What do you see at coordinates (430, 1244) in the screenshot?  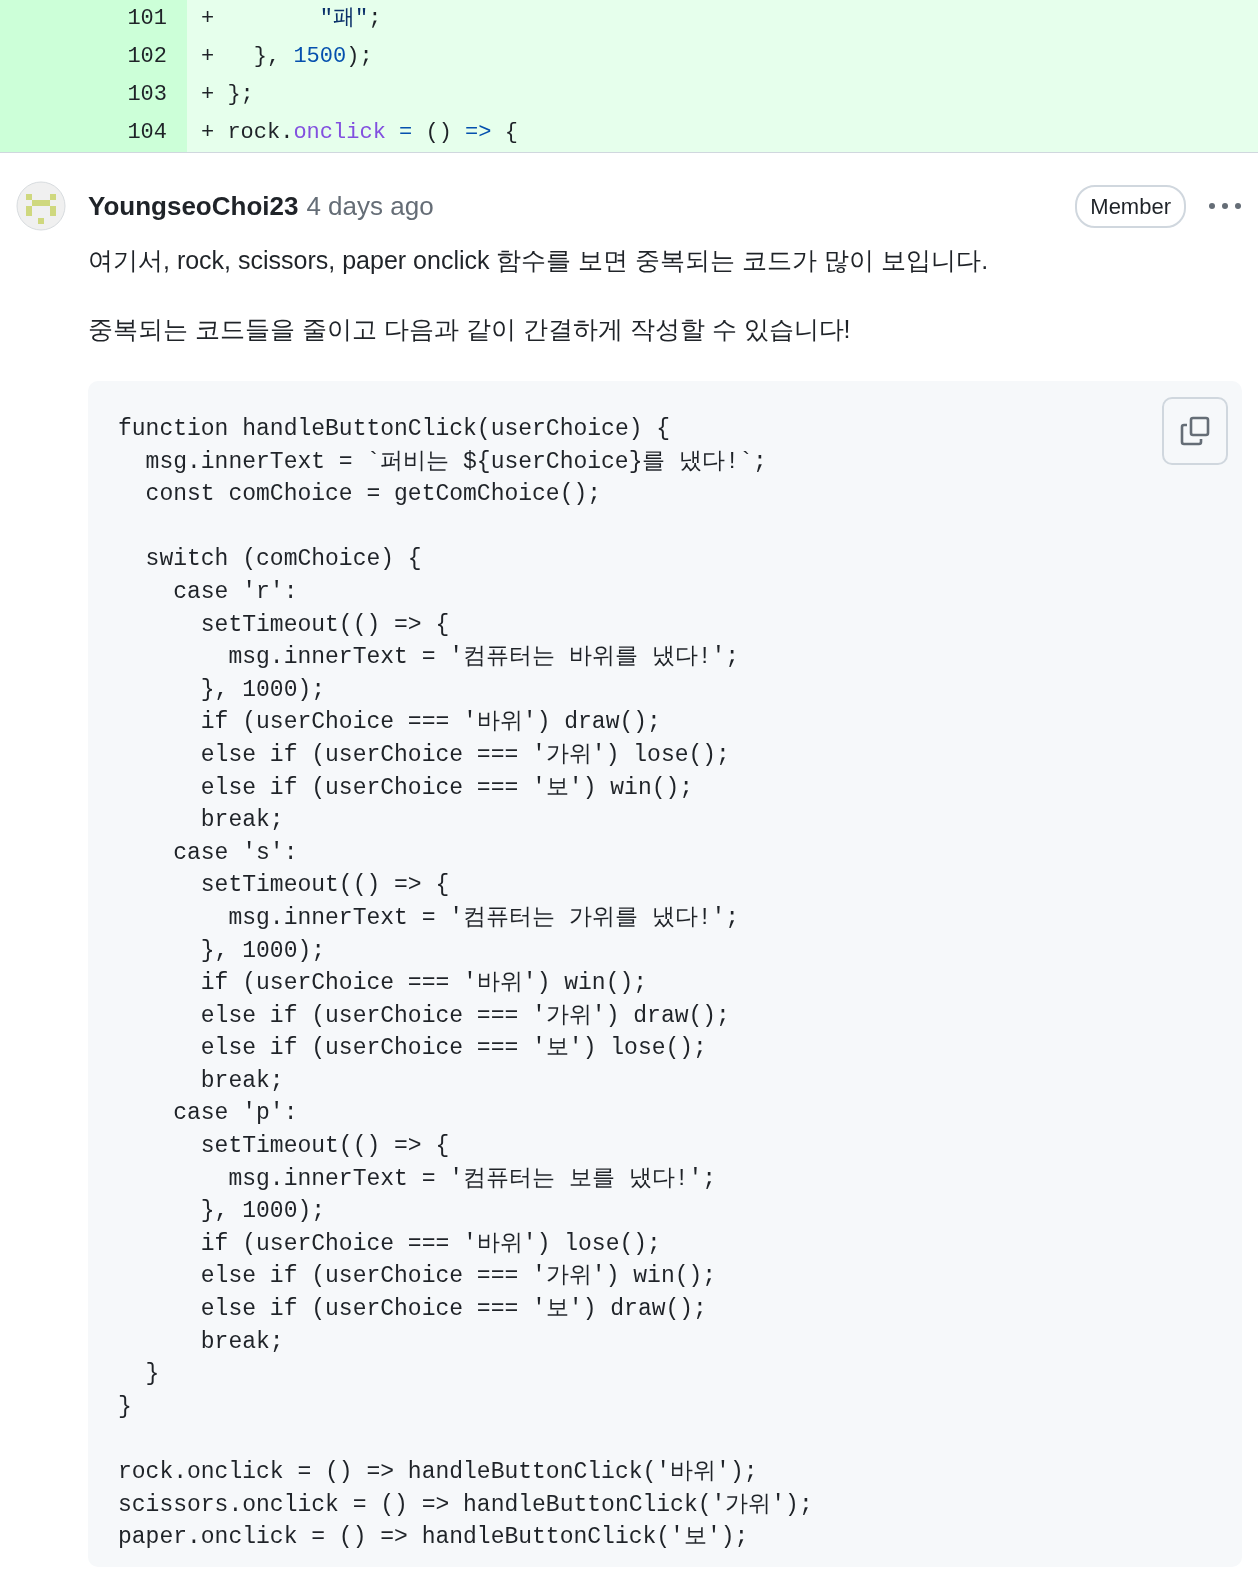 I see `code-line: if (userChoice === '바위') lose();` at bounding box center [430, 1244].